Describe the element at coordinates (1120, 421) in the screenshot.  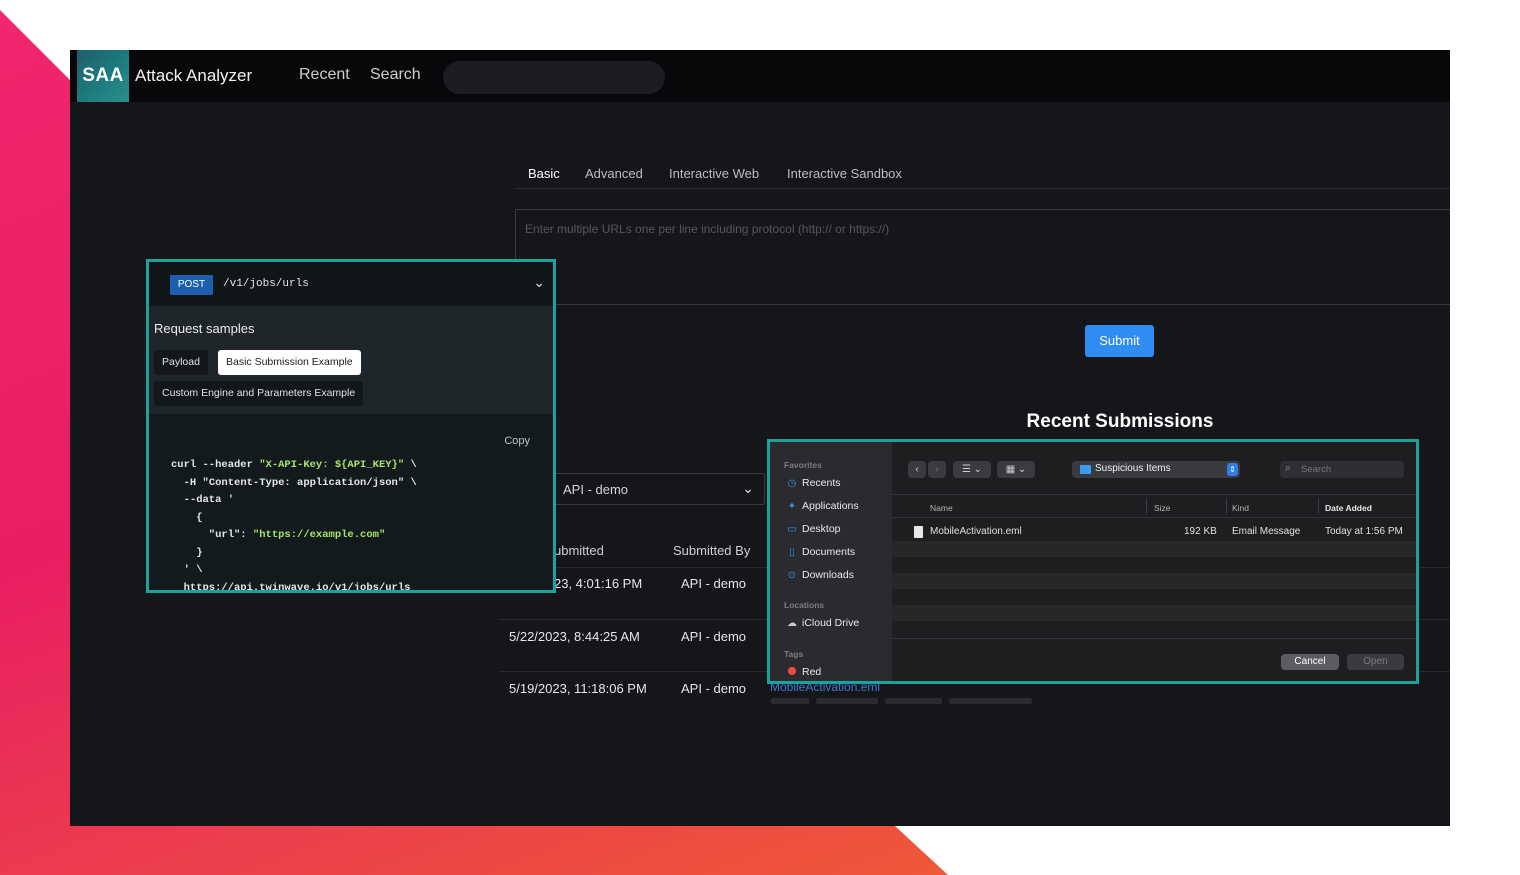
I see `recent-submissions-title: Recent Submissions` at that location.